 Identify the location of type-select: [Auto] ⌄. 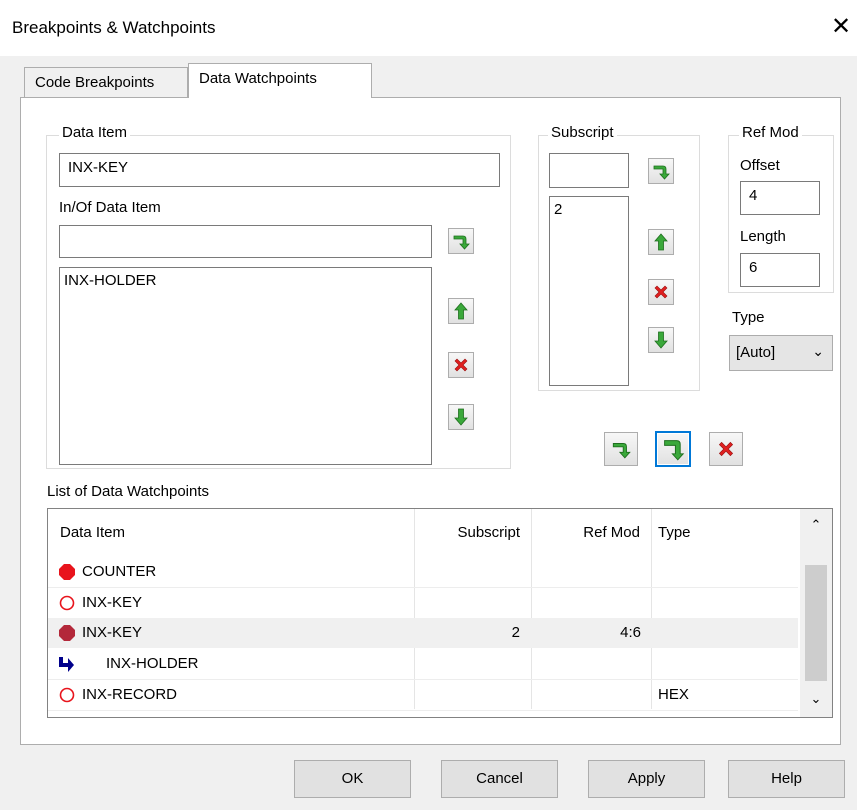
(781, 353).